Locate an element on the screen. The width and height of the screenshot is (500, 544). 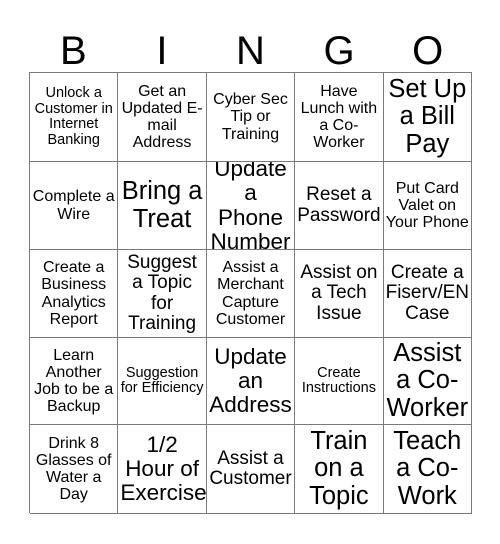
bingo-cell-label: Create a Fiserv/EN Case is located at coordinates (427, 293).